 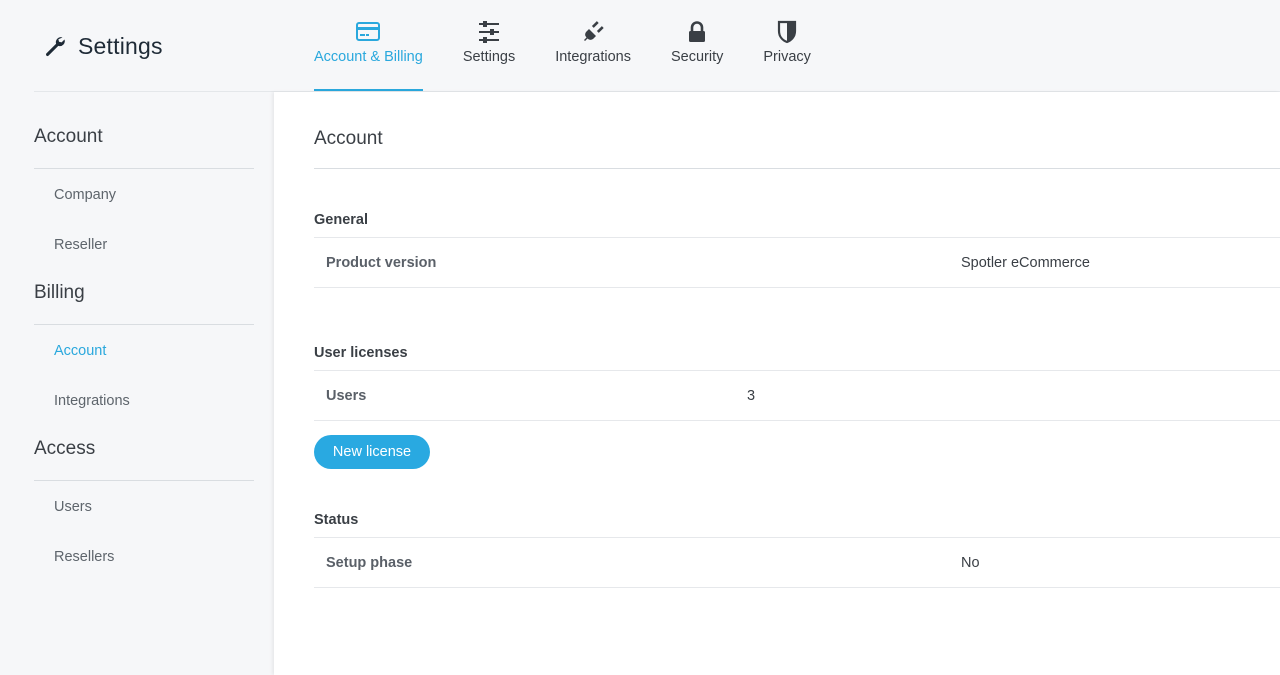 I want to click on product-version-value: Spotler eCommerce, so click(x=1025, y=263).